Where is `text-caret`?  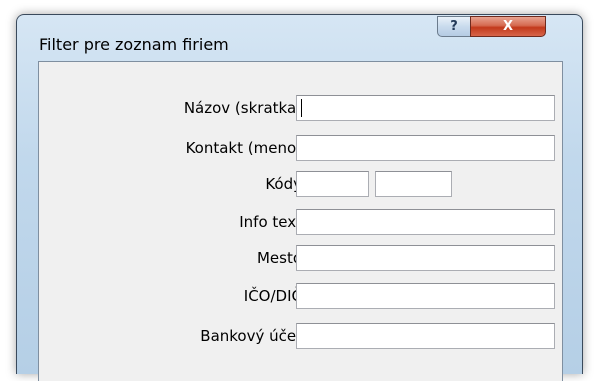 text-caret is located at coordinates (301, 108).